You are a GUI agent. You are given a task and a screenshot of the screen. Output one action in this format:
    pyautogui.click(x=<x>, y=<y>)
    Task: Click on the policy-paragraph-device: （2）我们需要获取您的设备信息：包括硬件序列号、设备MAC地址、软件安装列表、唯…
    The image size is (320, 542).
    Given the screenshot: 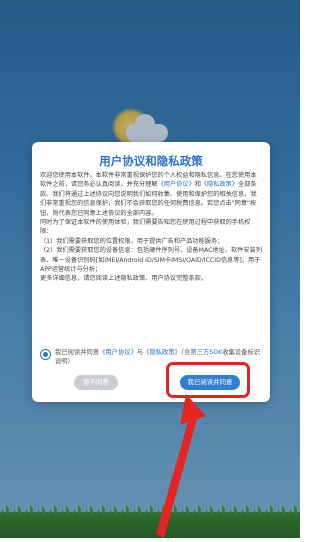 What is the action you would take?
    pyautogui.click(x=151, y=260)
    